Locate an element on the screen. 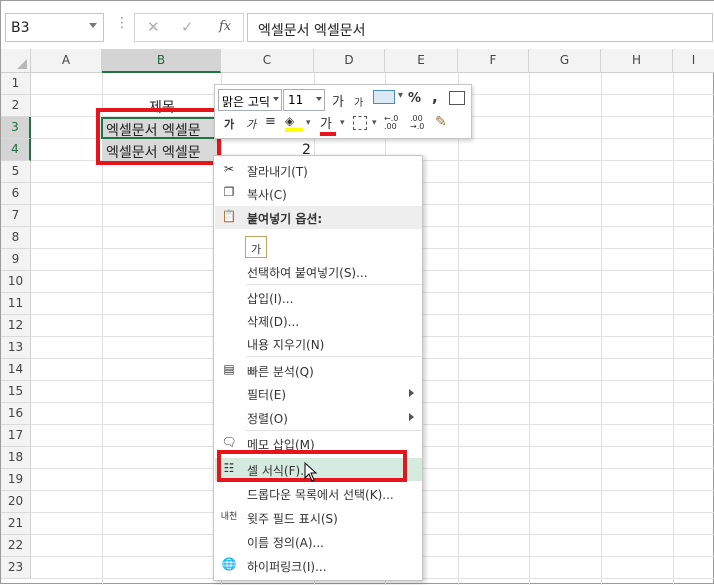 Image resolution: width=714 pixels, height=585 pixels. paste-option-button: 가 is located at coordinates (318, 246).